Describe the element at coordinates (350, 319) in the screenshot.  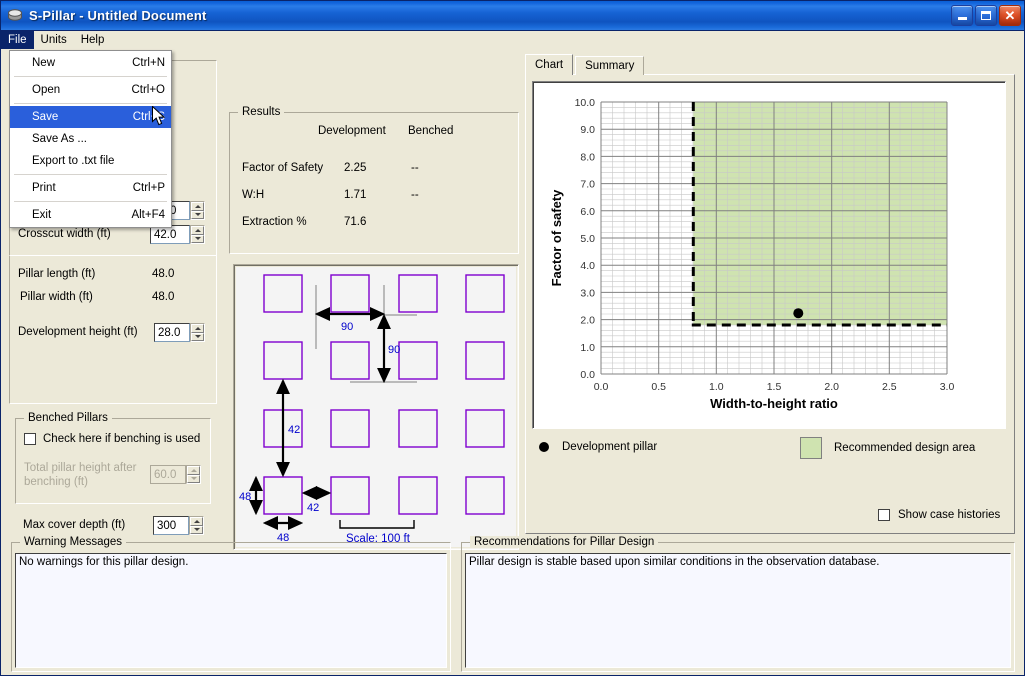
I see `dimension-centers-horizontal: 90` at that location.